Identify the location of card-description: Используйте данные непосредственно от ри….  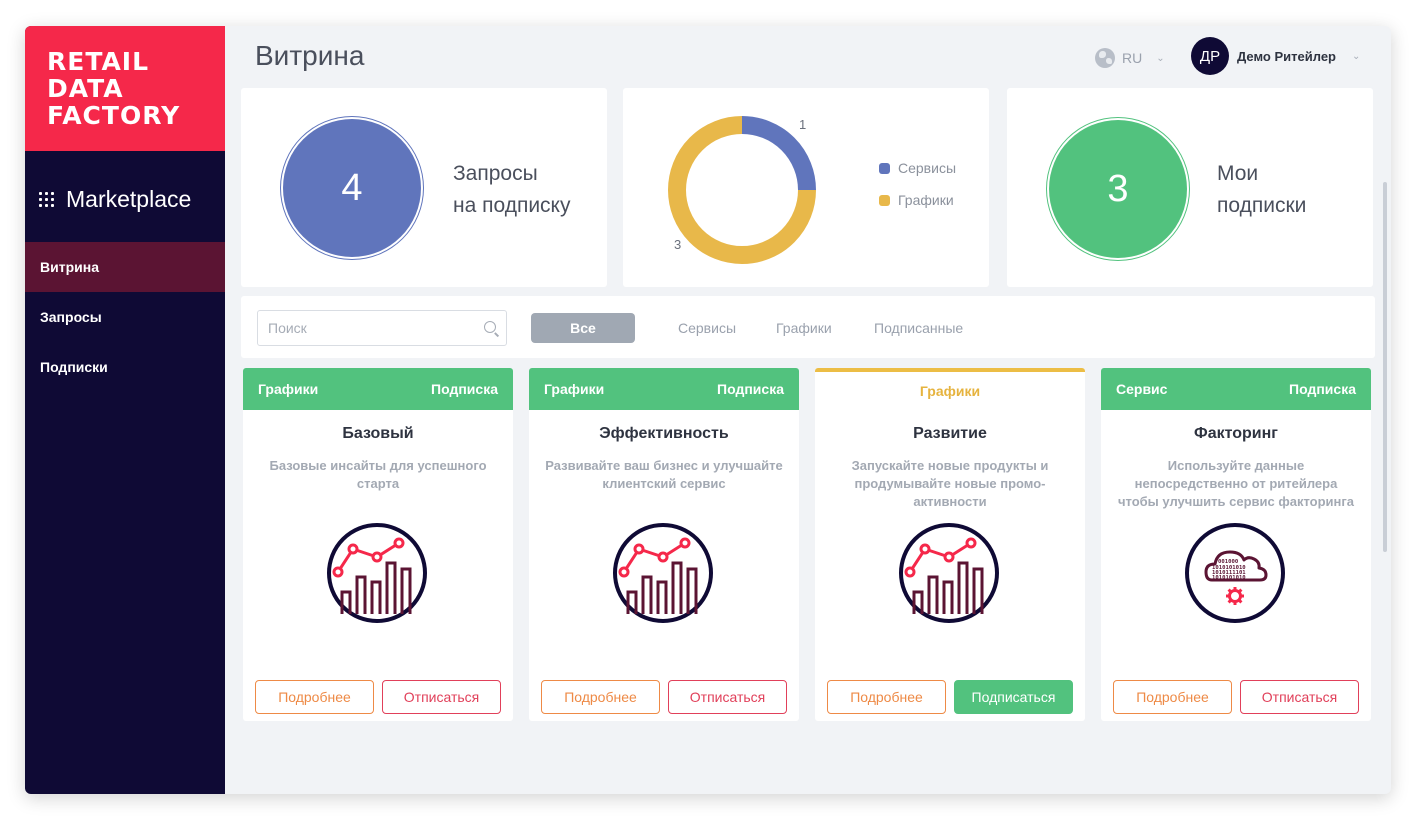
(1236, 483).